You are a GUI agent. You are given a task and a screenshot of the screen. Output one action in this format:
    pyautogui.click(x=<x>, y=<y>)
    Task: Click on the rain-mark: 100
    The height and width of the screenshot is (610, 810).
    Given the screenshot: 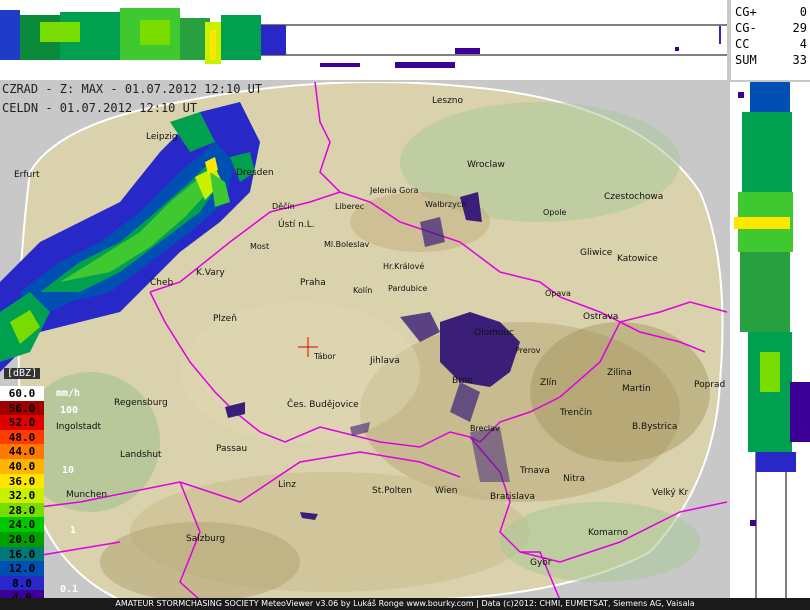 What is the action you would take?
    pyautogui.click(x=69, y=410)
    